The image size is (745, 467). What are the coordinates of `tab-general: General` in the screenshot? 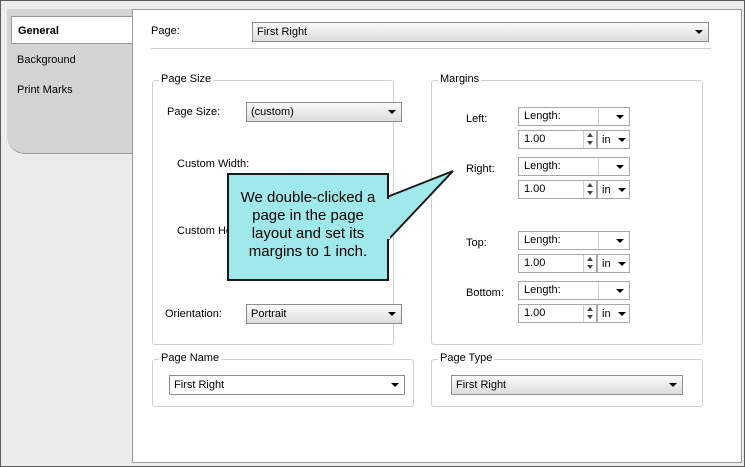 It's located at (72, 30).